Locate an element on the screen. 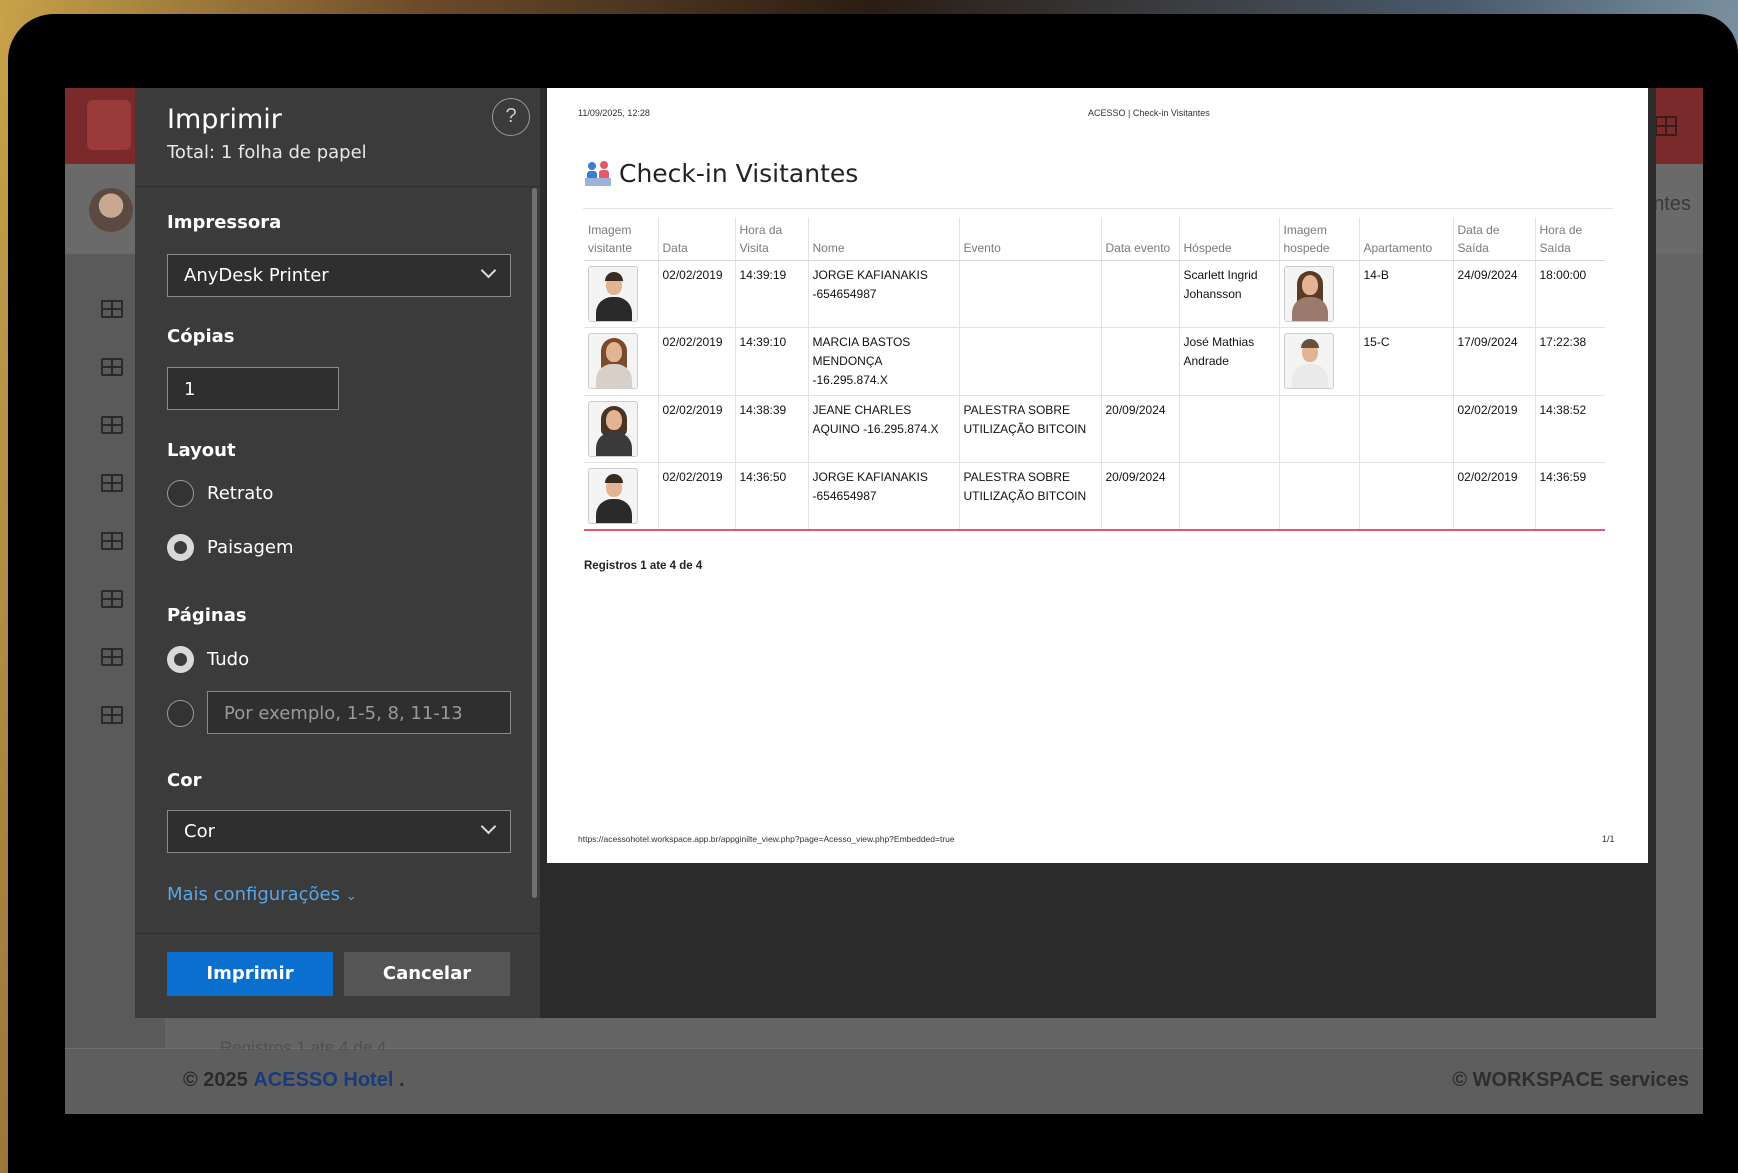  cell-hospede is located at coordinates (1228, 496).